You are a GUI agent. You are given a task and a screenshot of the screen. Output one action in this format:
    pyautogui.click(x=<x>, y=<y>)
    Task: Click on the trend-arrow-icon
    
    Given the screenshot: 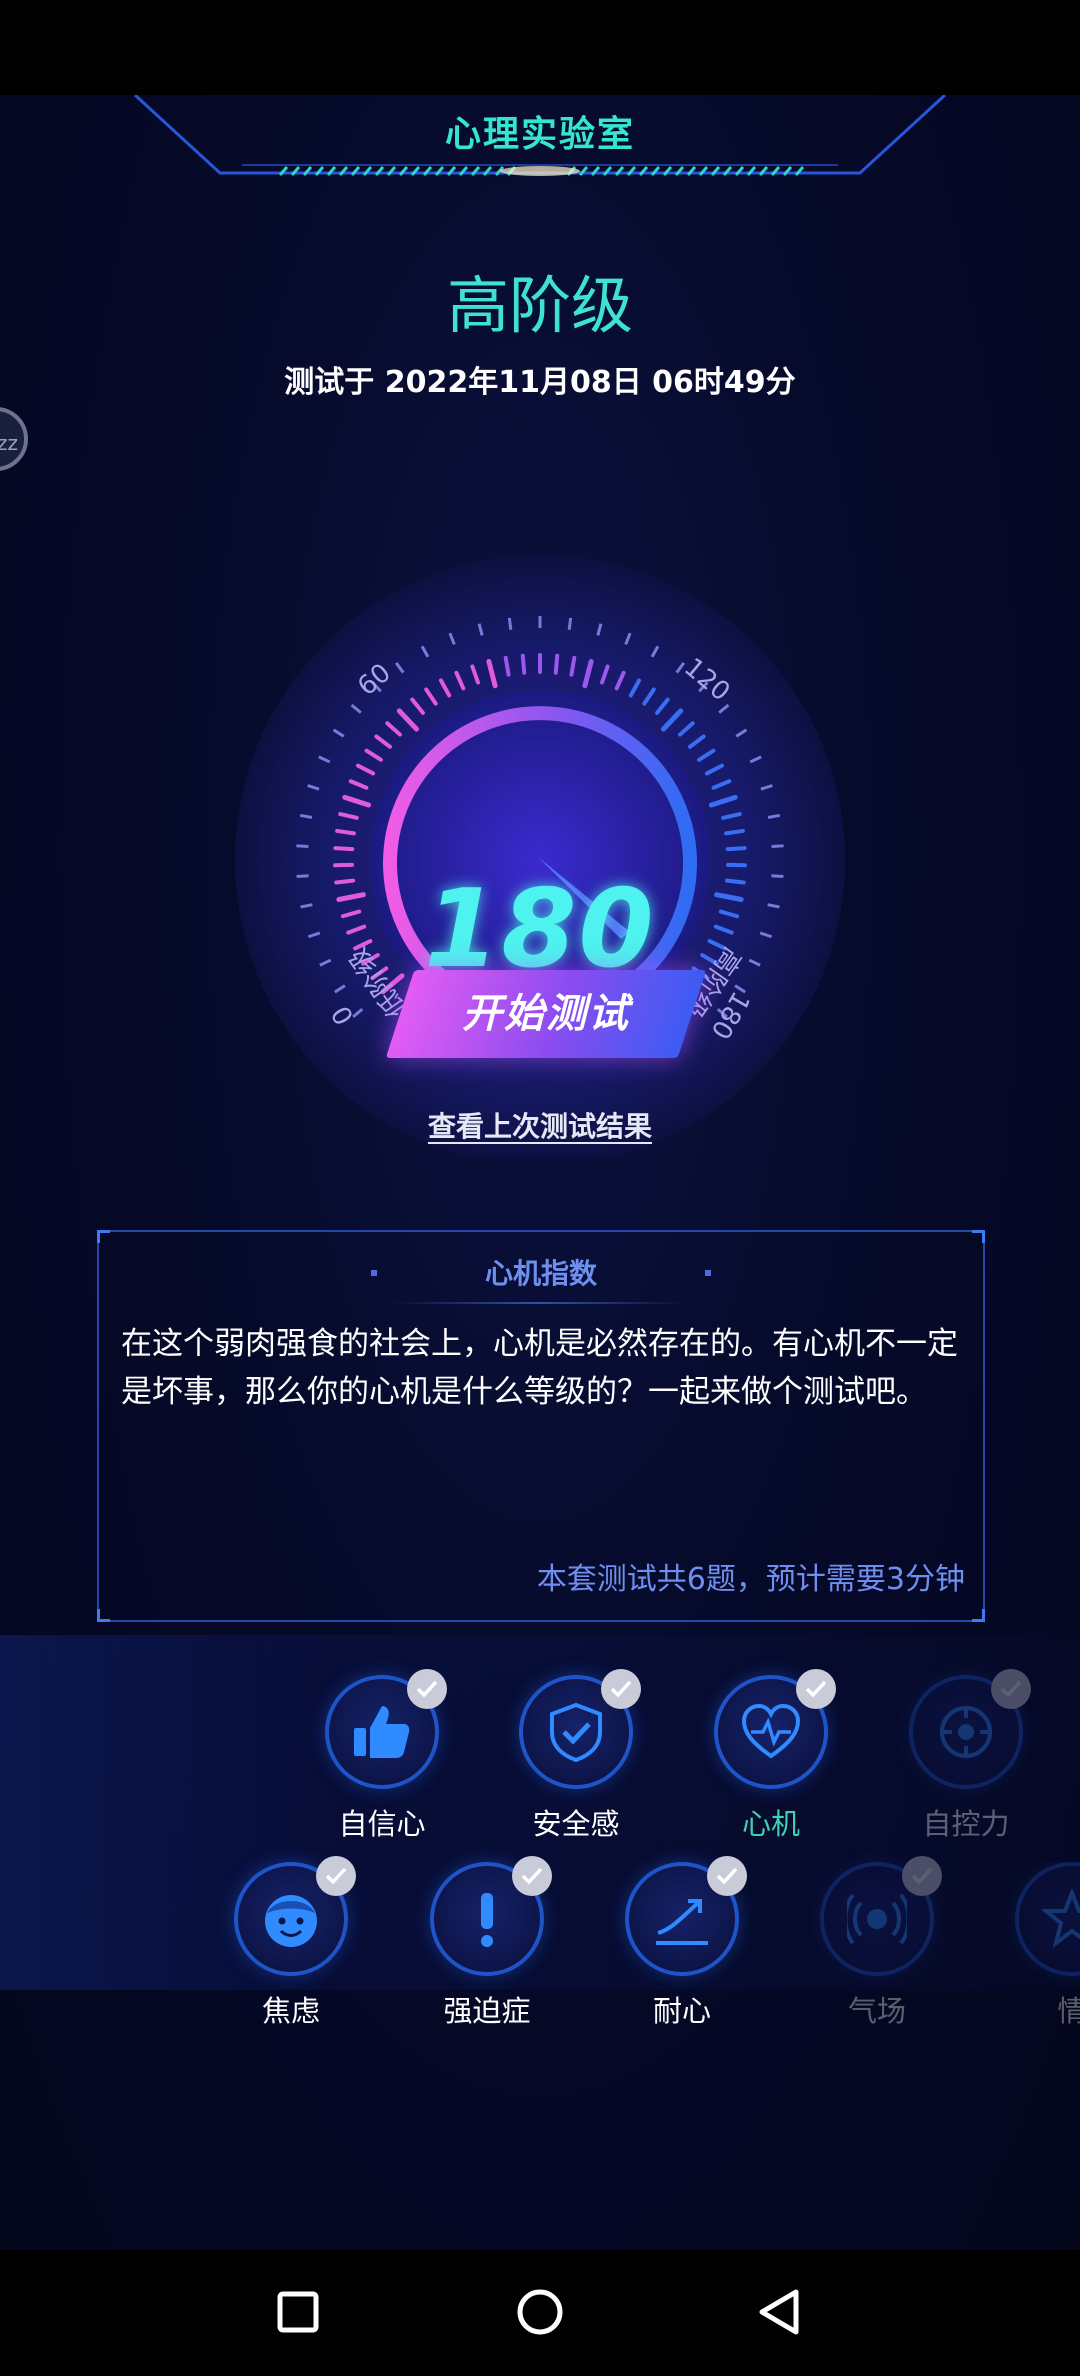 What is the action you would take?
    pyautogui.click(x=682, y=1922)
    